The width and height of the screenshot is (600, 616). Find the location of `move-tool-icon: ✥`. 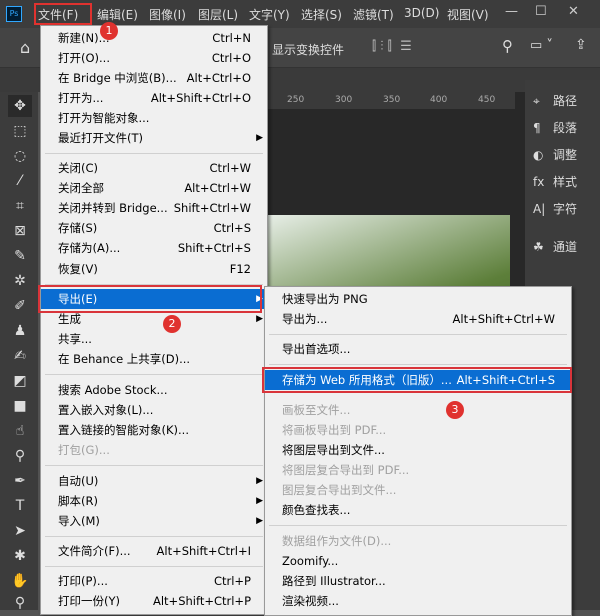

move-tool-icon: ✥ is located at coordinates (20, 106).